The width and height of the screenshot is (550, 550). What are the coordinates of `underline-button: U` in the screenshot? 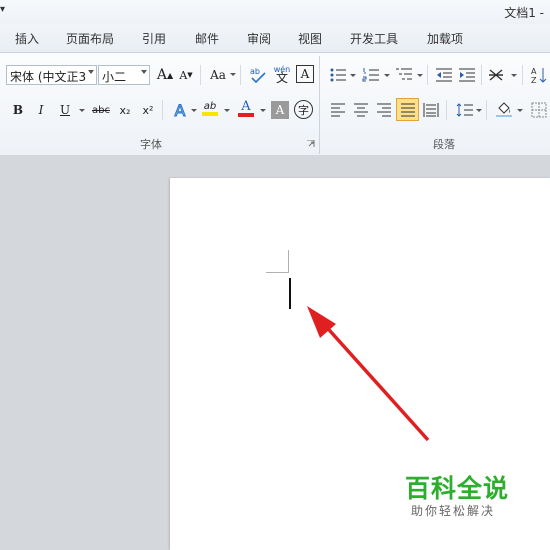 It's located at (65, 110).